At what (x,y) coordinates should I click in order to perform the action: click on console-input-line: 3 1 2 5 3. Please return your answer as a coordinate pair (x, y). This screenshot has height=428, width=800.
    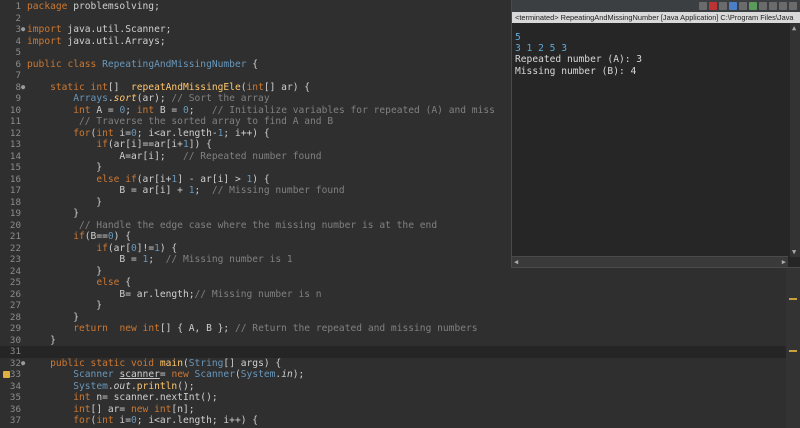
    Looking at the image, I should click on (541, 49).